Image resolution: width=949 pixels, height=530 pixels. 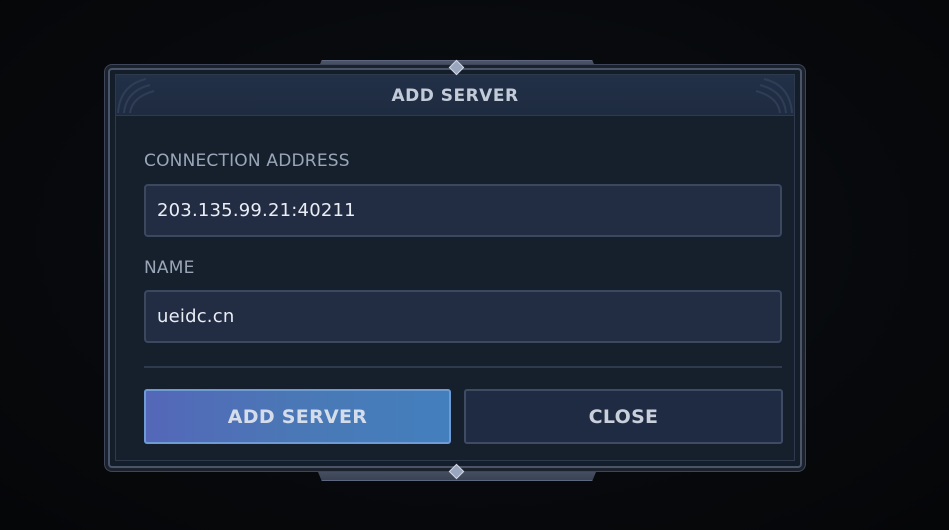 I want to click on dialog-titlebar: ADD SERVER, so click(x=455, y=95).